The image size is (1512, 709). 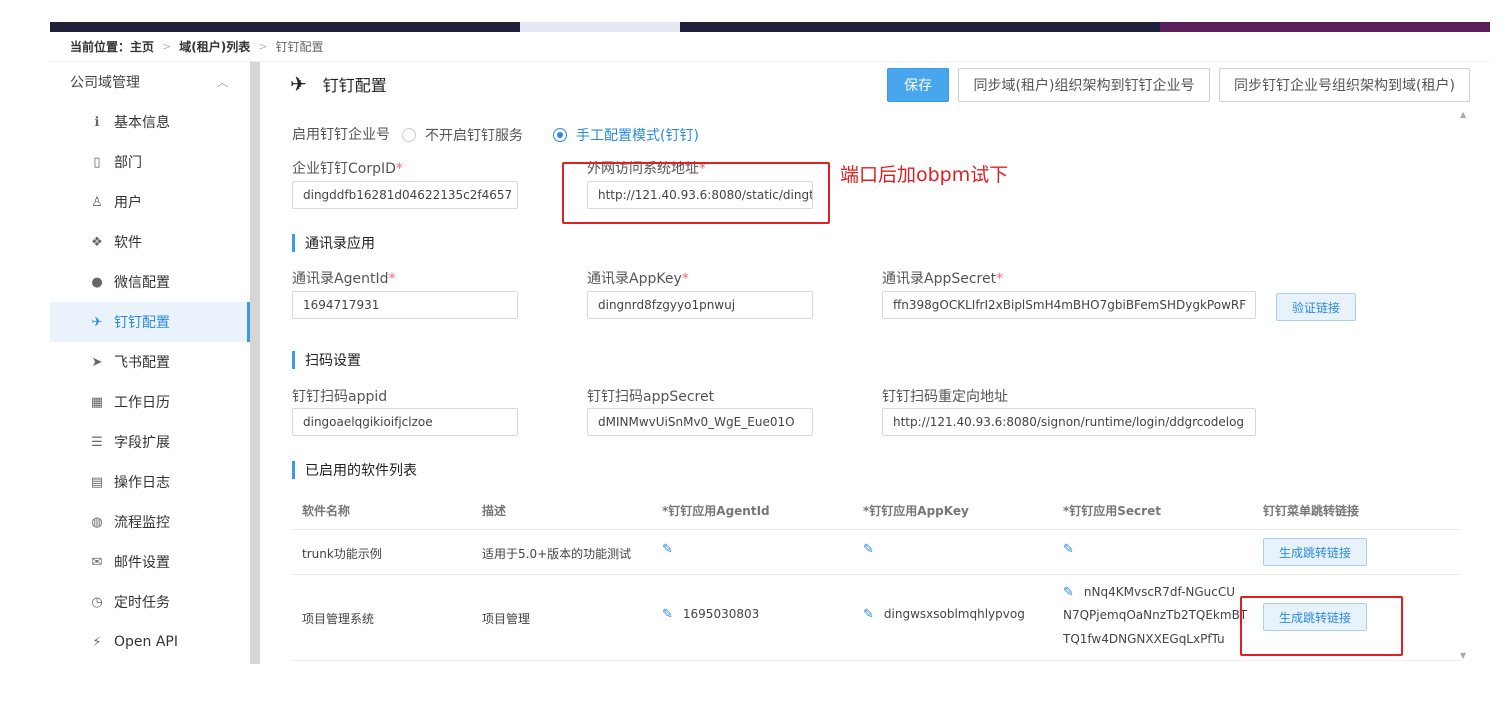 What do you see at coordinates (341, 135) in the screenshot?
I see `enable-dingtalk-label: 启用钉钉企业号` at bounding box center [341, 135].